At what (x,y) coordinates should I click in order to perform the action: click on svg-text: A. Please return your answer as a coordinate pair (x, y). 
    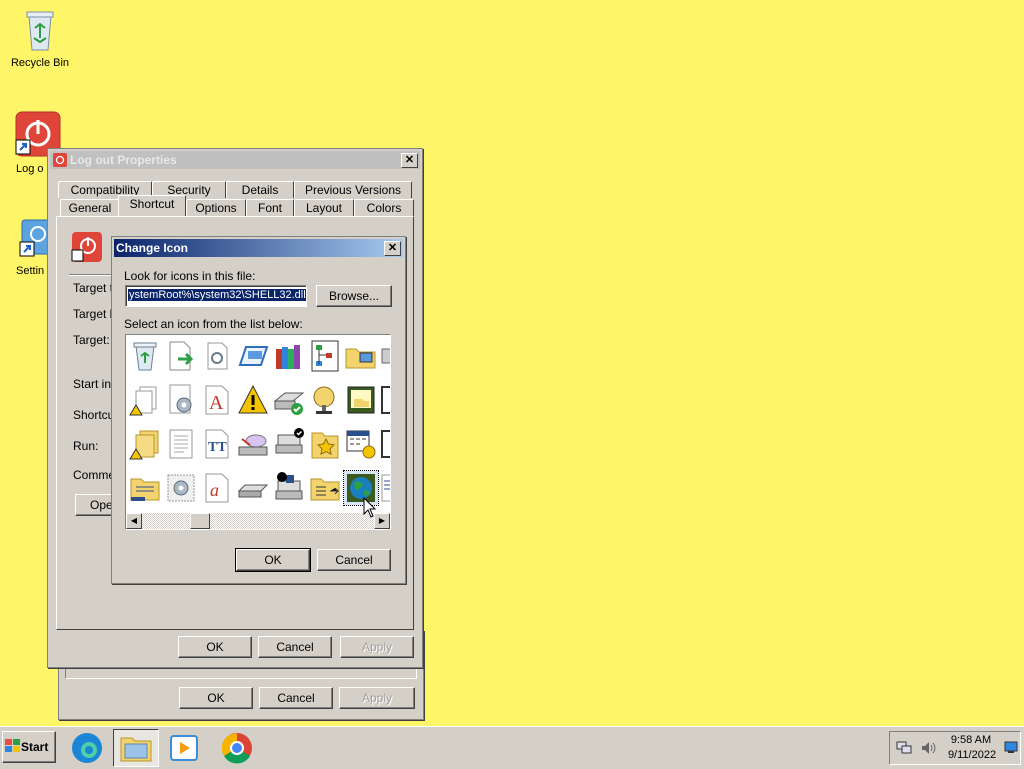
    Looking at the image, I should click on (216, 403).